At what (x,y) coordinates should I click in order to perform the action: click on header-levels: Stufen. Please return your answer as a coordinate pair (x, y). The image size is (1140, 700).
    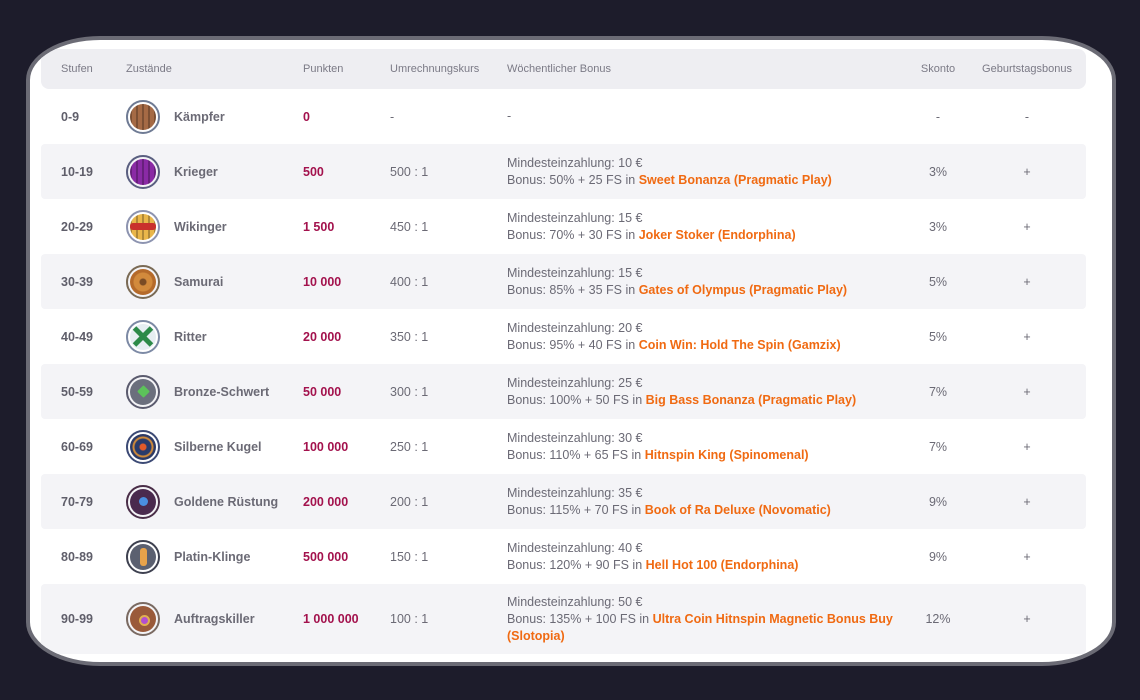
    Looking at the image, I should click on (77, 69).